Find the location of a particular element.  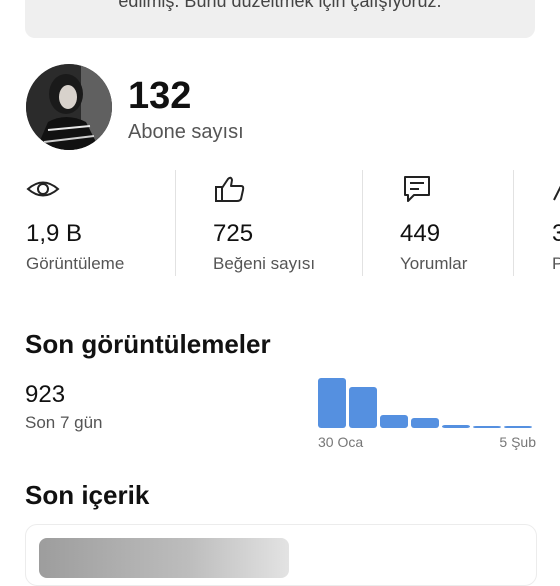

eye-icon is located at coordinates (43, 189).